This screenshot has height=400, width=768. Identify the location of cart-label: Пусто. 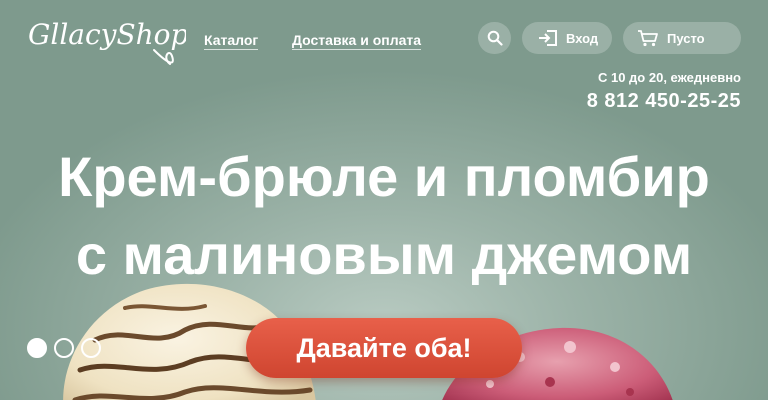
(686, 38).